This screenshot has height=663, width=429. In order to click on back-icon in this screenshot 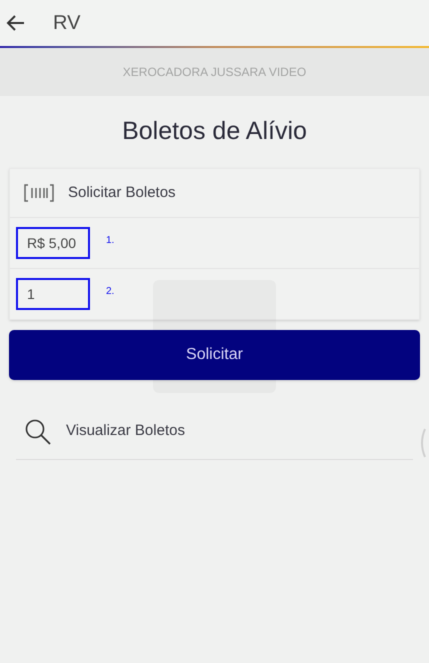, I will do `click(16, 23)`.